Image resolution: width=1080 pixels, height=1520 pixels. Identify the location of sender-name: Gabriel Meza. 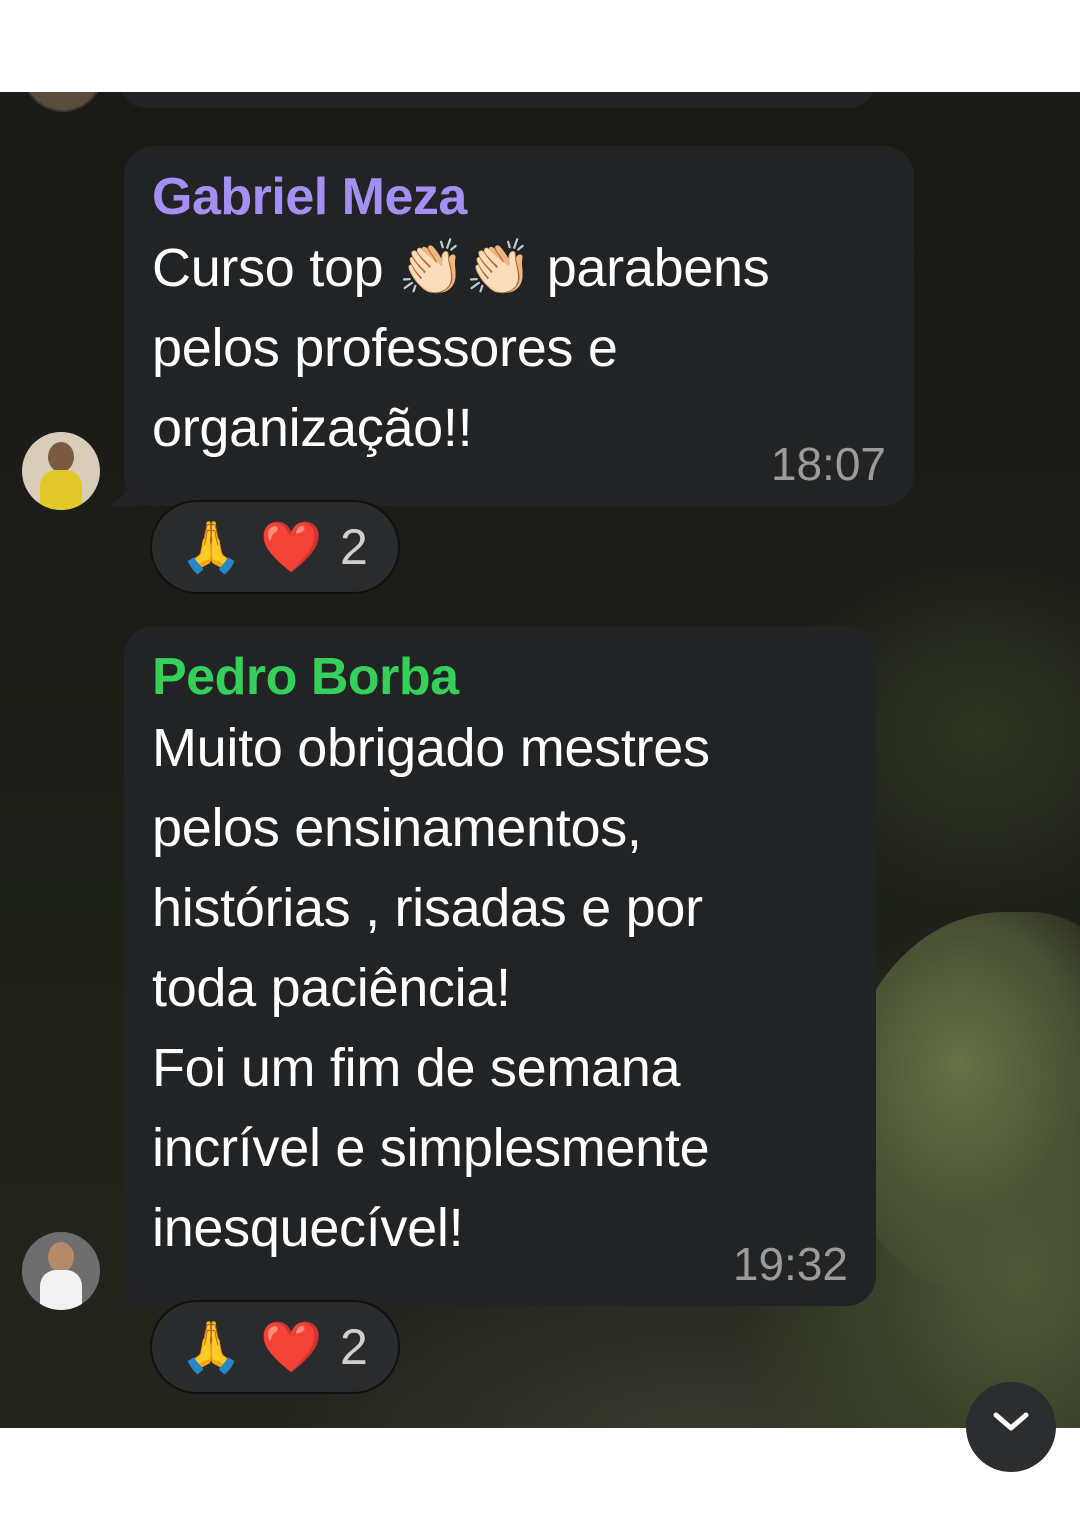
(519, 197).